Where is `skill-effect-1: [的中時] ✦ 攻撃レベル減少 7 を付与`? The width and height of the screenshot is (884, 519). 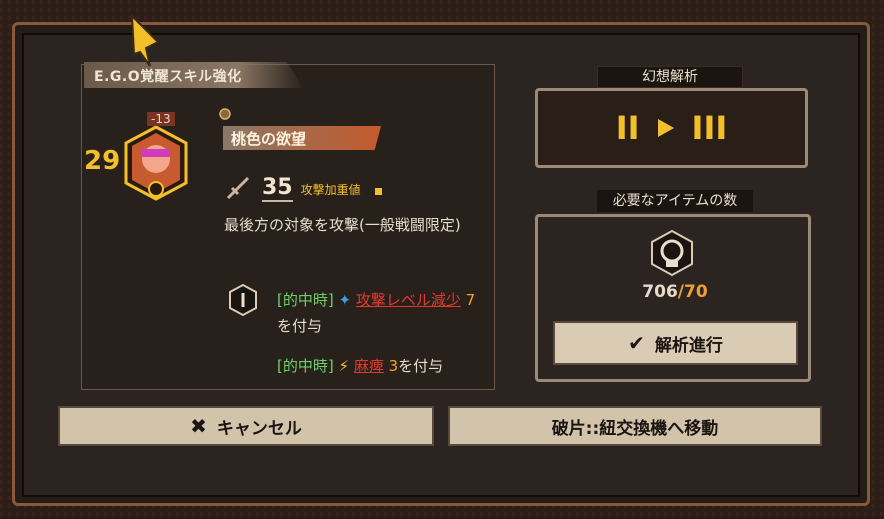 skill-effect-1: [的中時] ✦ 攻撃レベル減少 7 を付与 is located at coordinates (377, 313).